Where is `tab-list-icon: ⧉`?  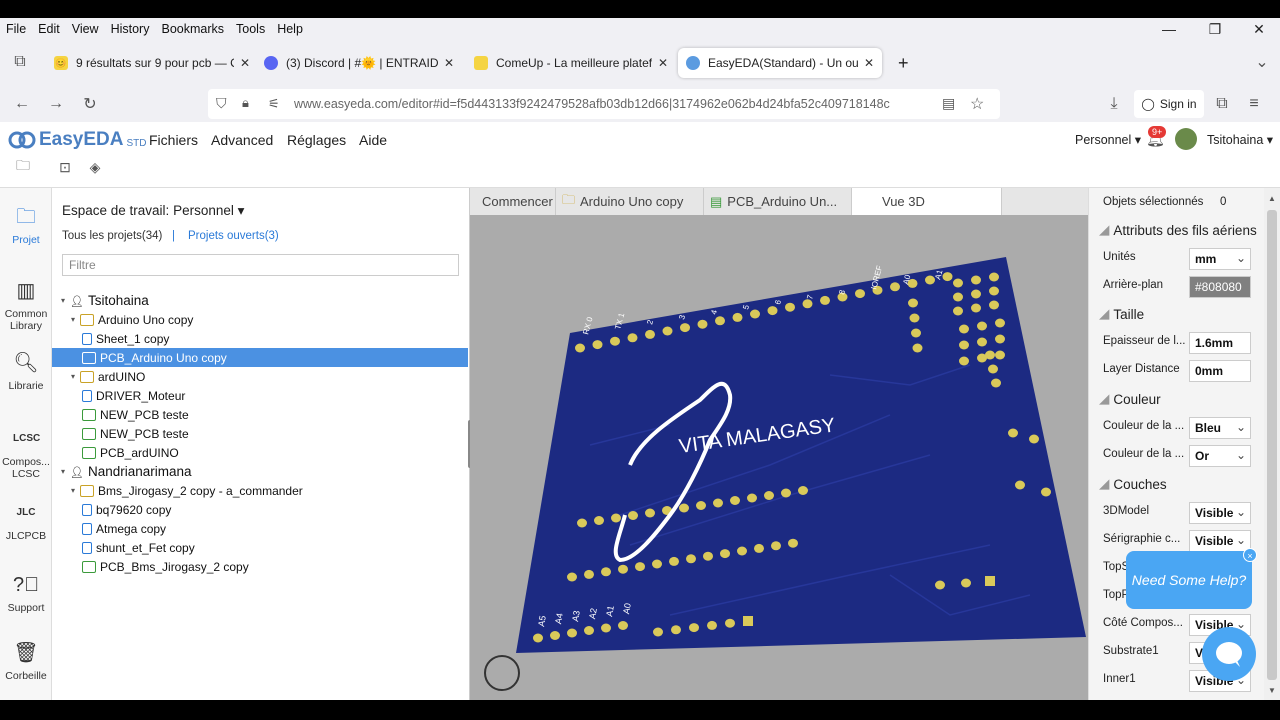 tab-list-icon: ⧉ is located at coordinates (20, 62).